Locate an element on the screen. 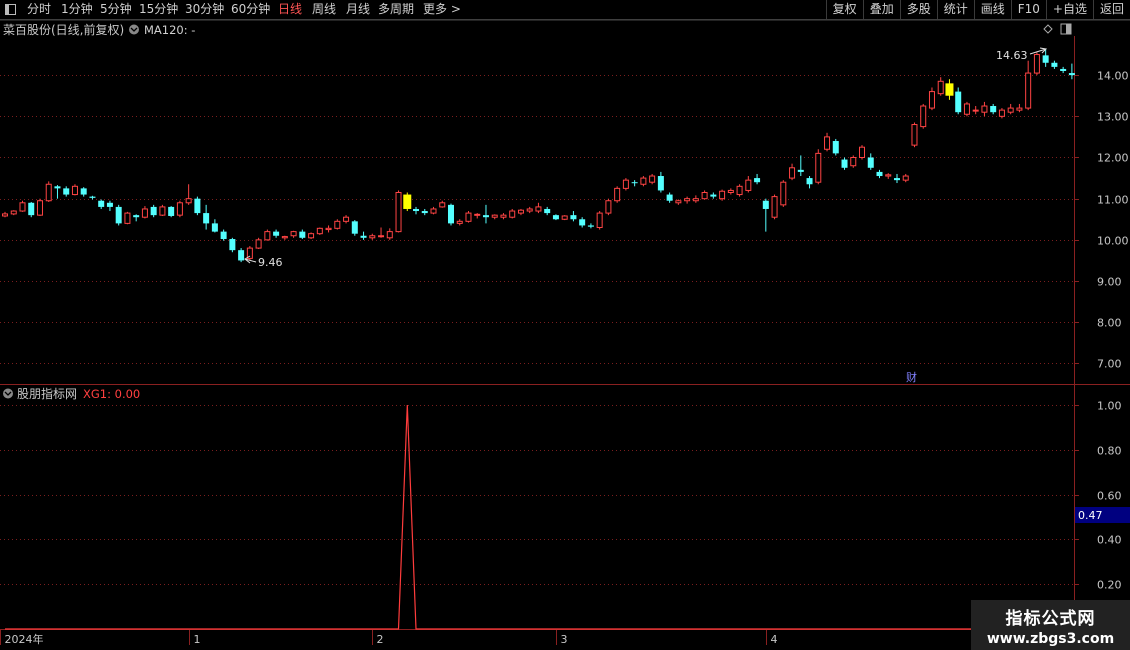 Image resolution: width=1130 pixels, height=650 pixels. x-tick-labels: 2024年12345 is located at coordinates (494, 638).